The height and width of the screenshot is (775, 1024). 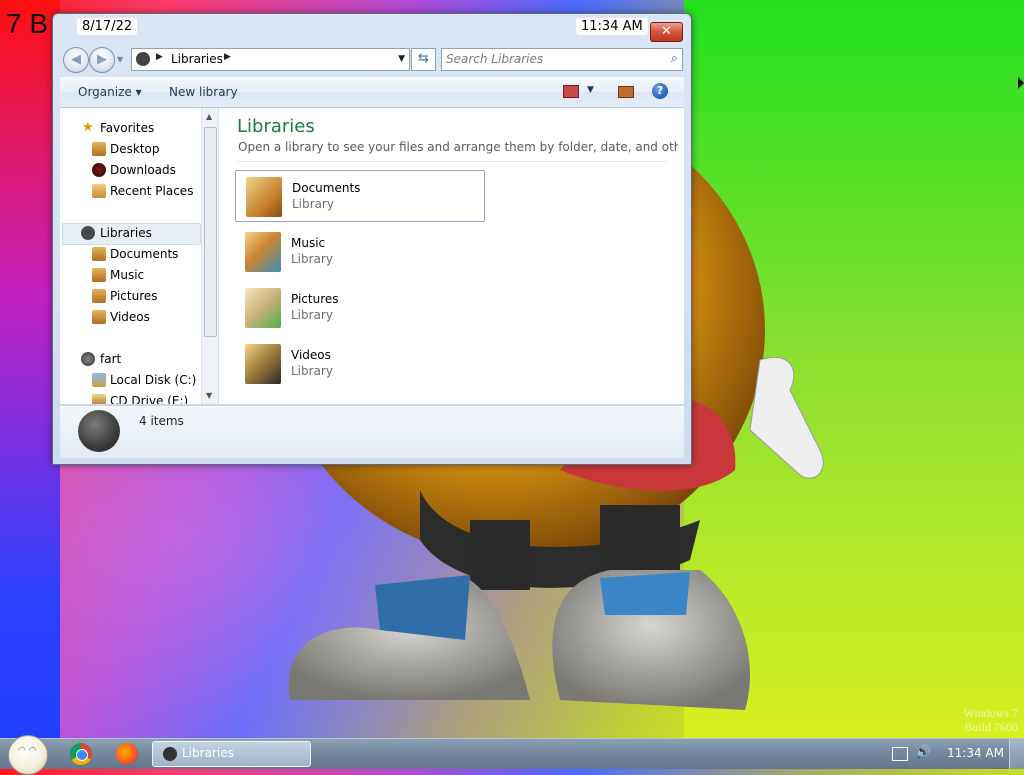 I want to click on help-icon: ?, so click(x=660, y=91).